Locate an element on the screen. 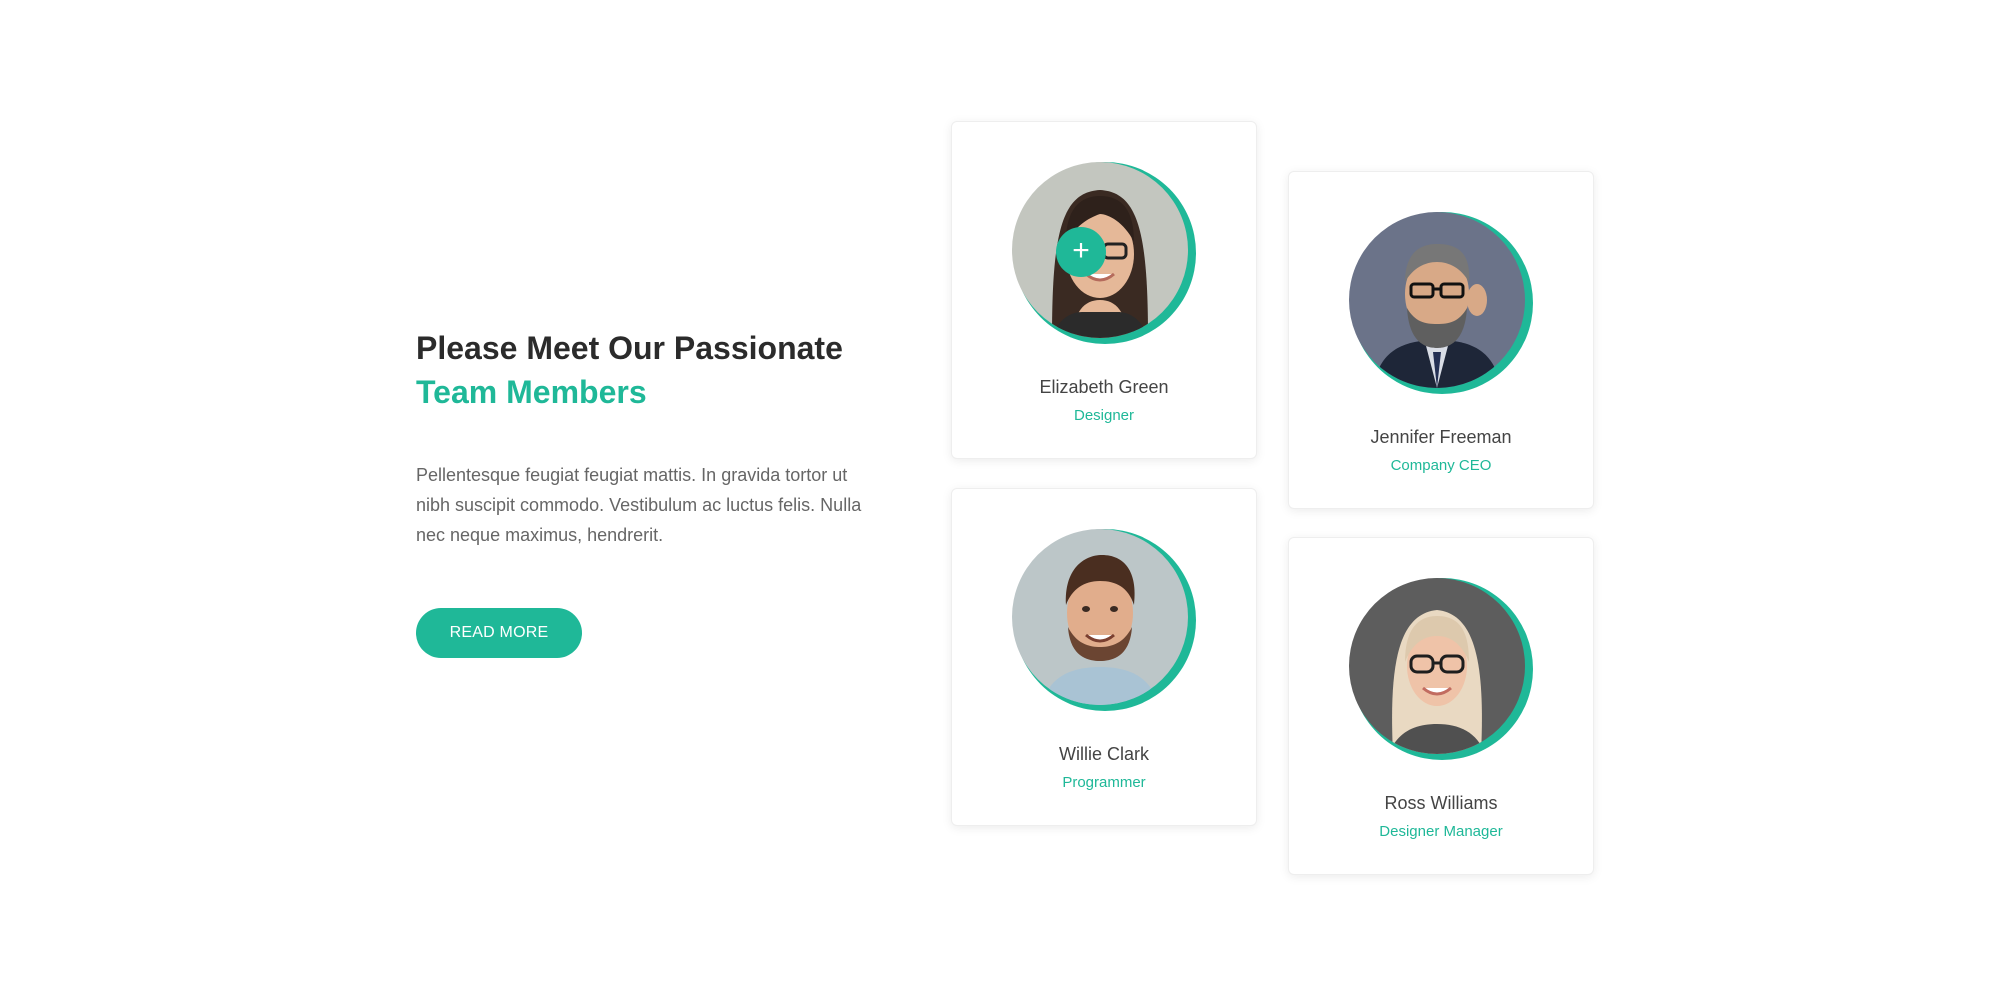 This screenshot has height=992, width=2000. read-more-button: READ MORE is located at coordinates (499, 633).